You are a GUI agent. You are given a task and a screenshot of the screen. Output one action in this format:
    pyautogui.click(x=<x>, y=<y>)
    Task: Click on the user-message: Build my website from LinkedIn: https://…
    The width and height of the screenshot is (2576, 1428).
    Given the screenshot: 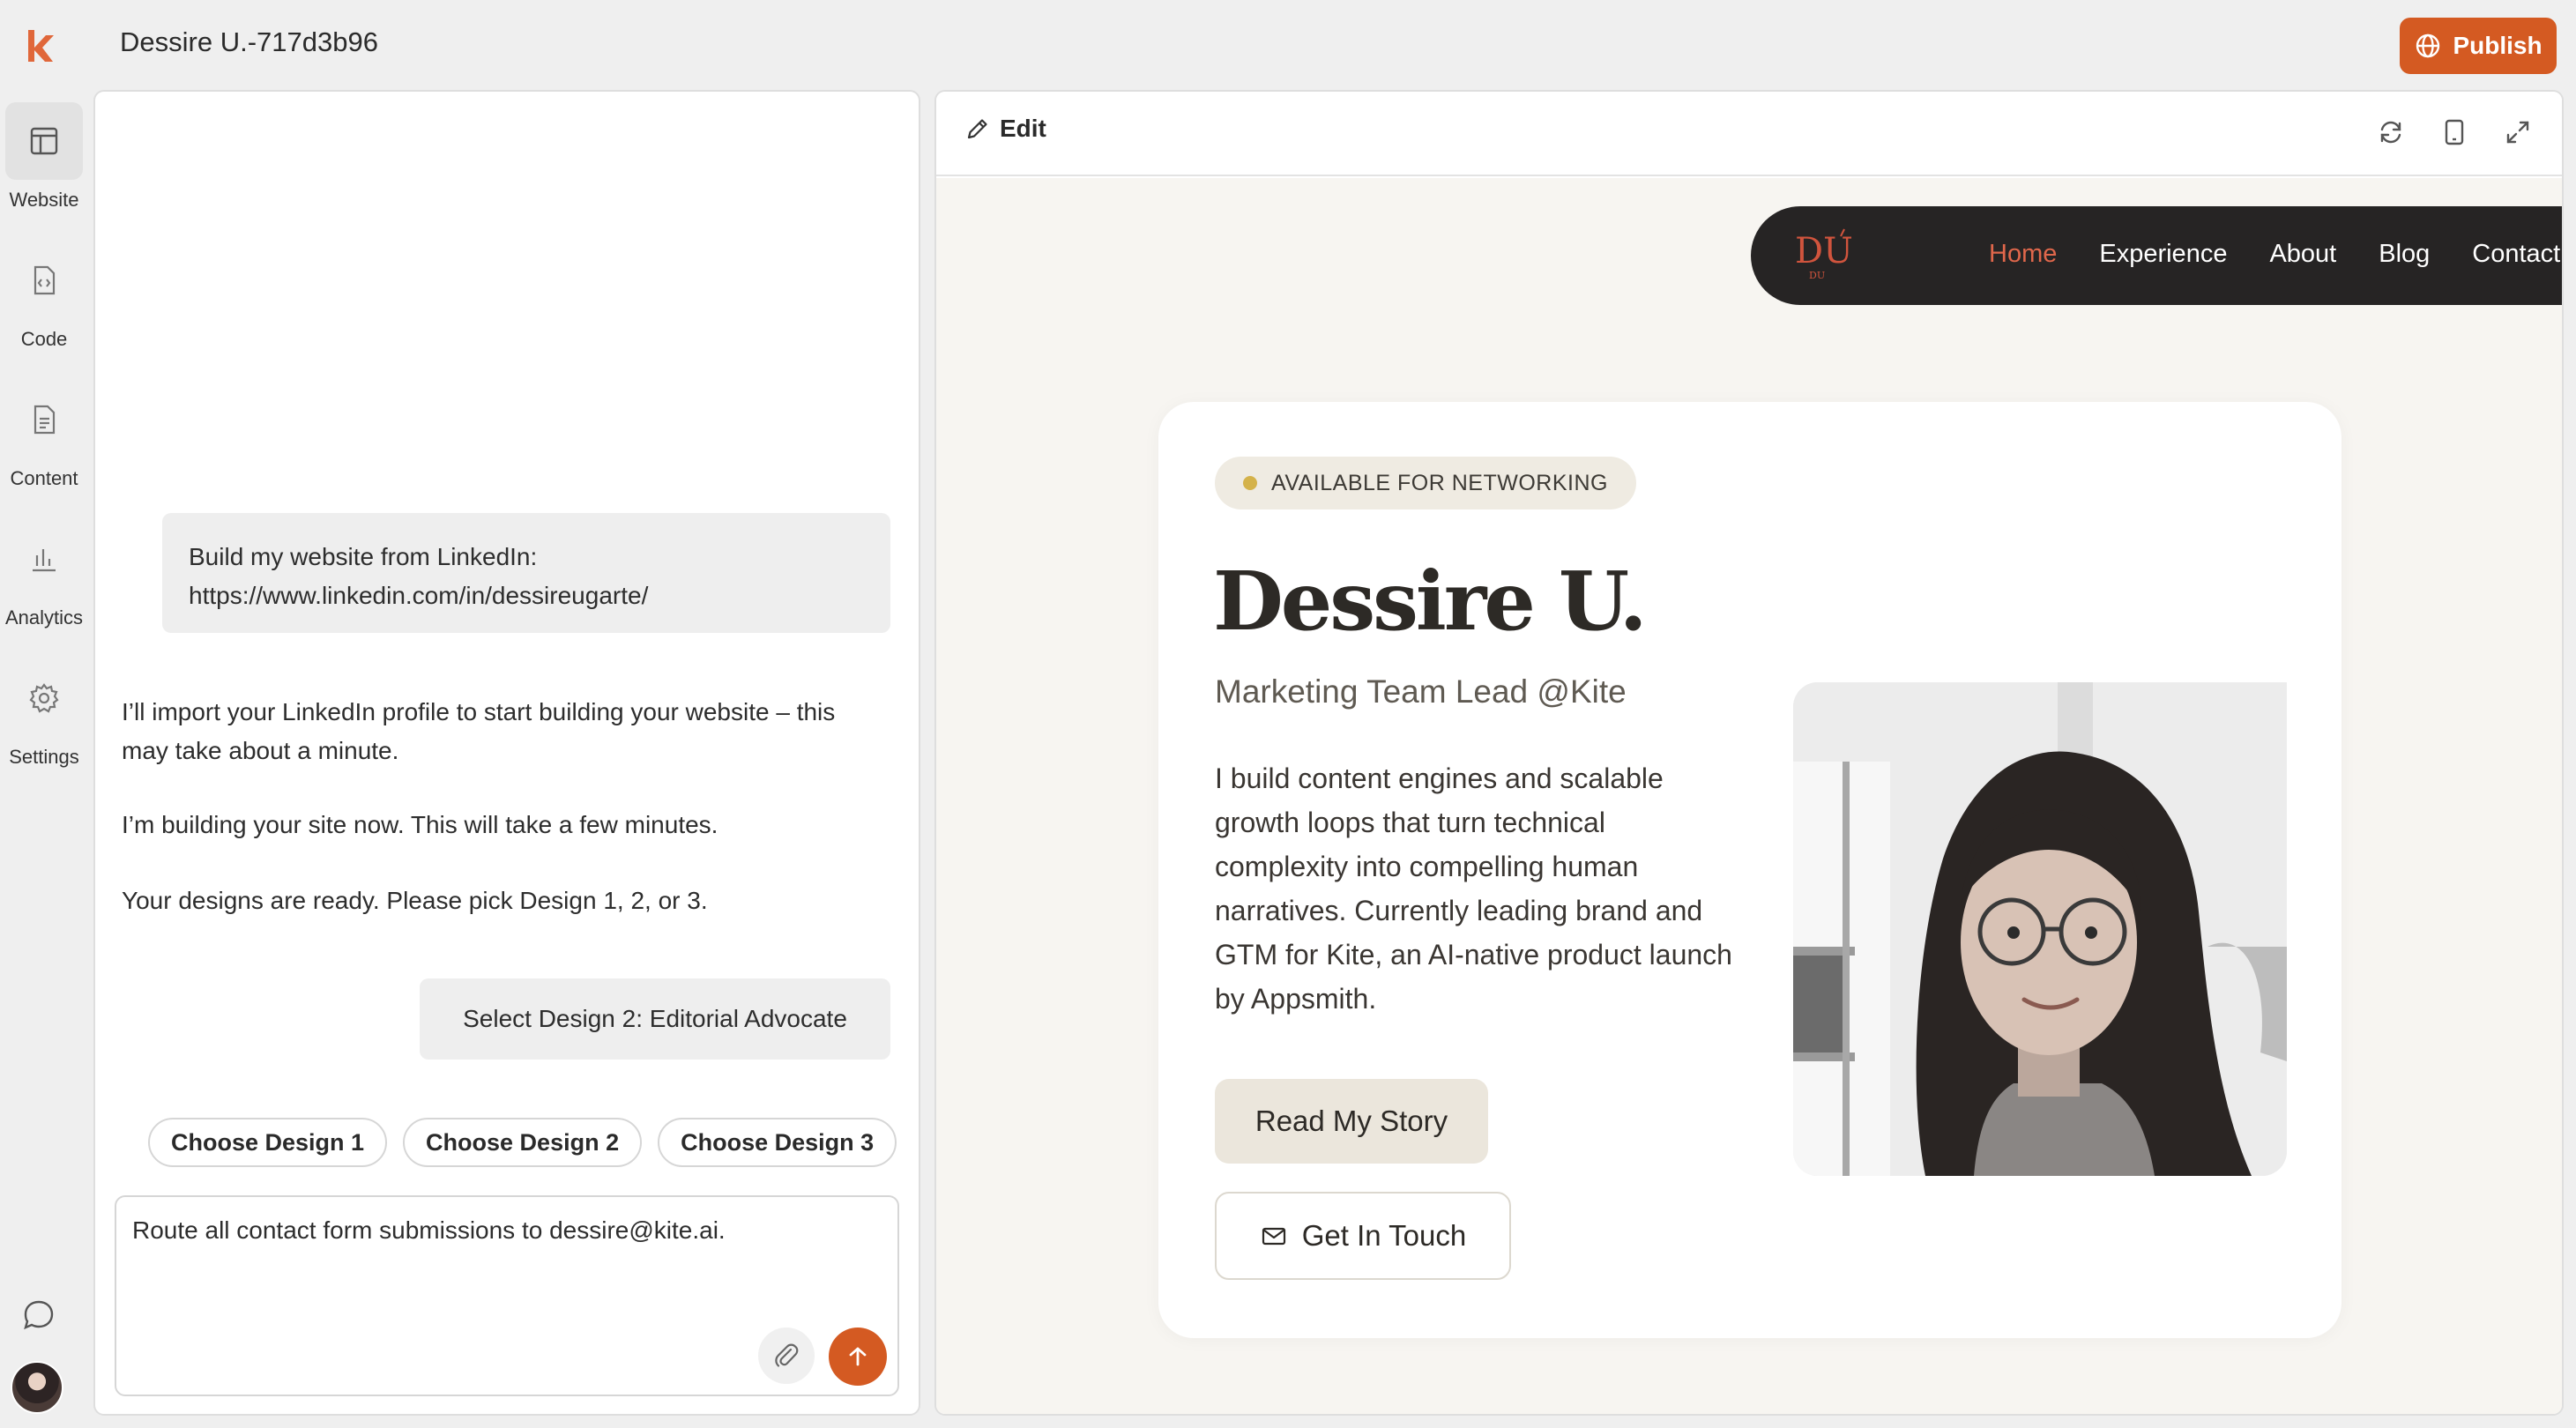 What is the action you would take?
    pyautogui.click(x=526, y=573)
    